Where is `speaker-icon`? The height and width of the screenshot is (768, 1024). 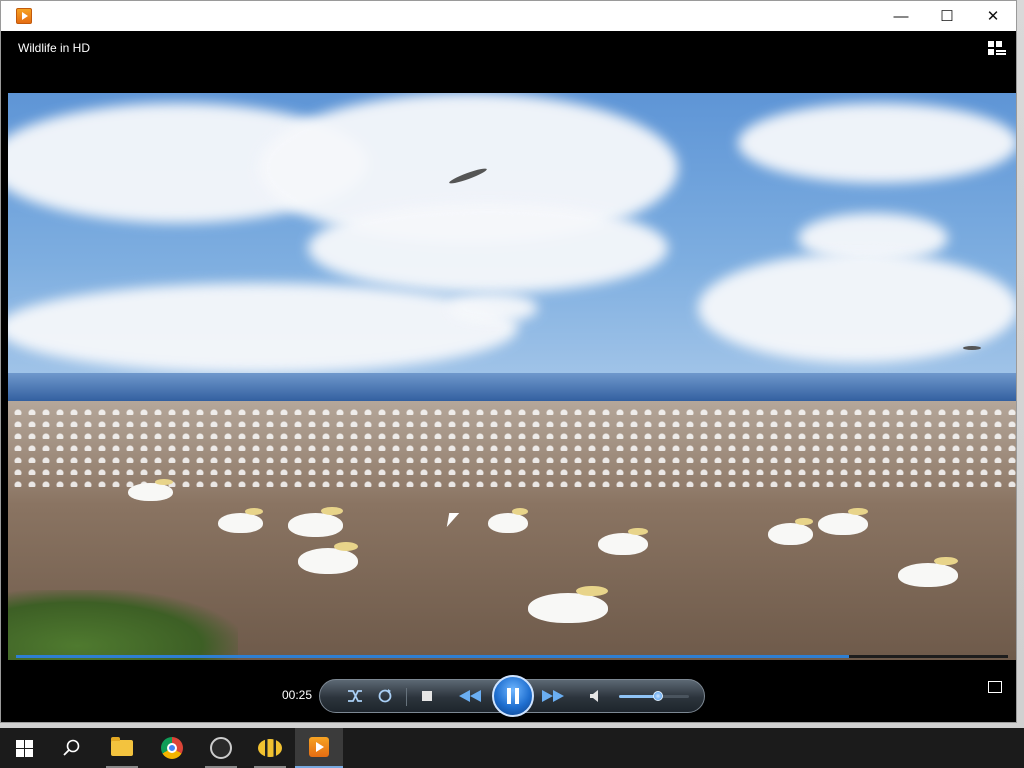
speaker-icon is located at coordinates (594, 696).